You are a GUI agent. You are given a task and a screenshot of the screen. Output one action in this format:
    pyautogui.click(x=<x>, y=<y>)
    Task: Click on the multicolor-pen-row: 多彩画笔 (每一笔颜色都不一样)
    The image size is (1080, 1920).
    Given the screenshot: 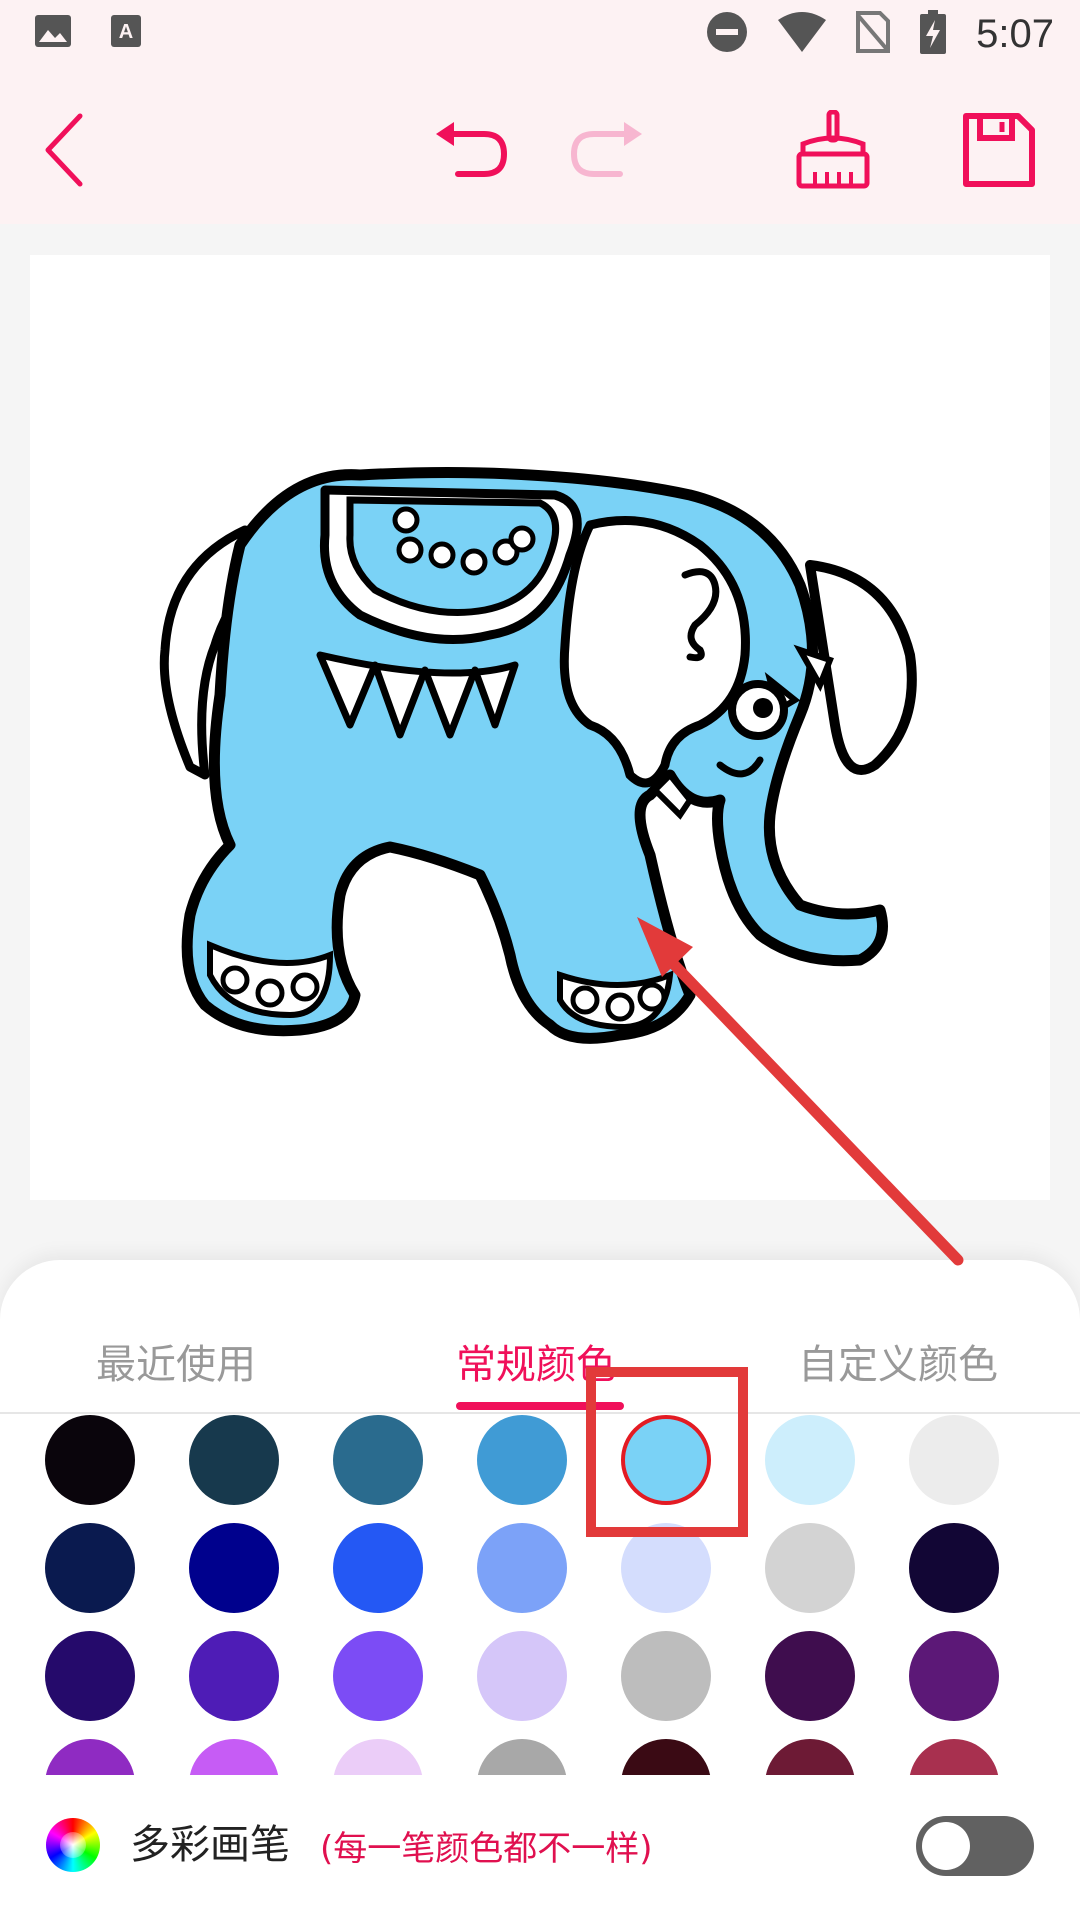 What is the action you would take?
    pyautogui.click(x=540, y=1850)
    